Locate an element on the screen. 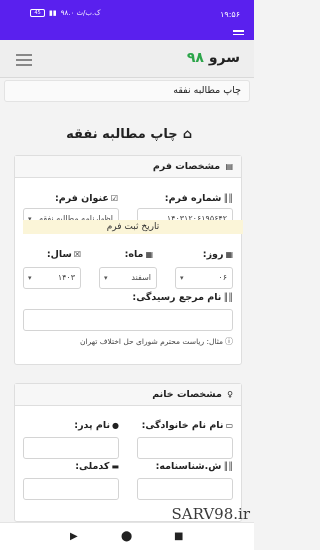 The height and width of the screenshot is (550, 320). month-select: اسفند is located at coordinates (128, 278).